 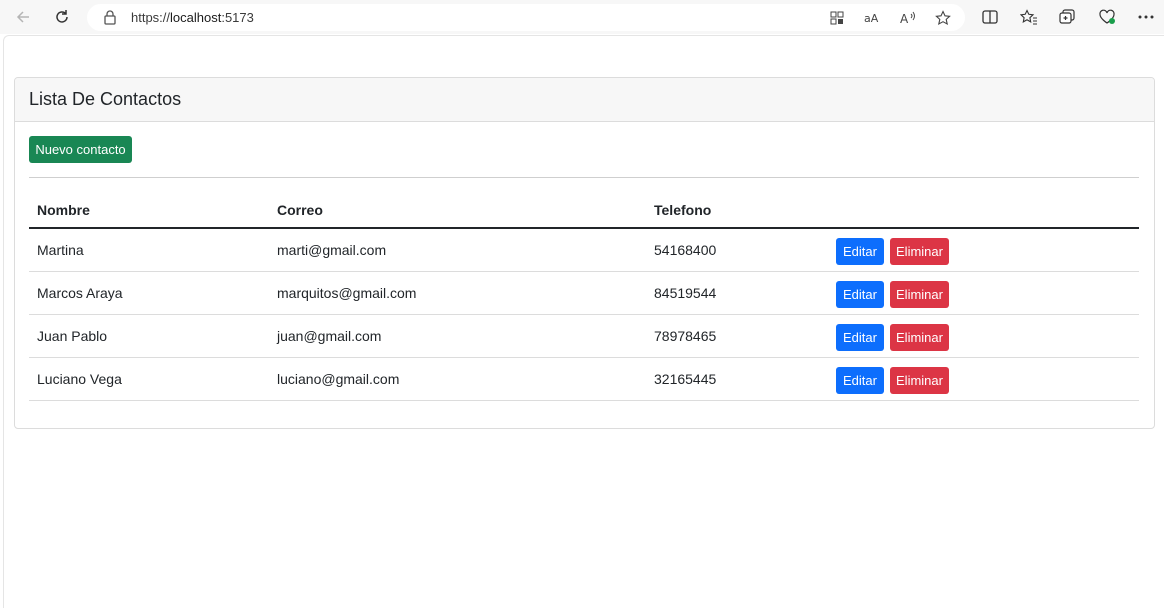 What do you see at coordinates (23, 17) in the screenshot?
I see `back-icon` at bounding box center [23, 17].